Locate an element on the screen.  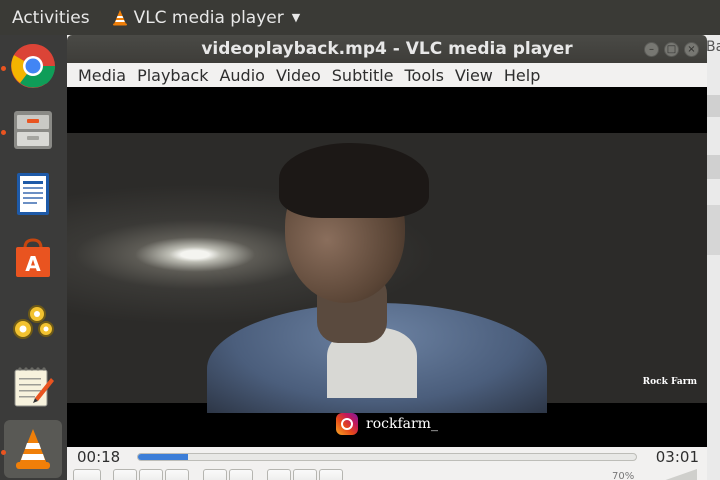
control-buttons: 70% is located at coordinates (387, 474).